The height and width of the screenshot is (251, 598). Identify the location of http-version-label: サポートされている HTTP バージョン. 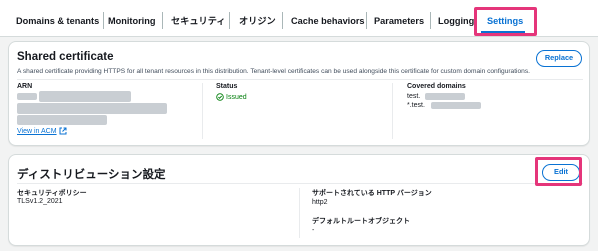
(372, 193).